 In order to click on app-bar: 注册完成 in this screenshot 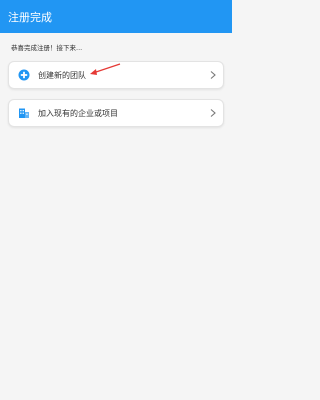, I will do `click(116, 16)`.